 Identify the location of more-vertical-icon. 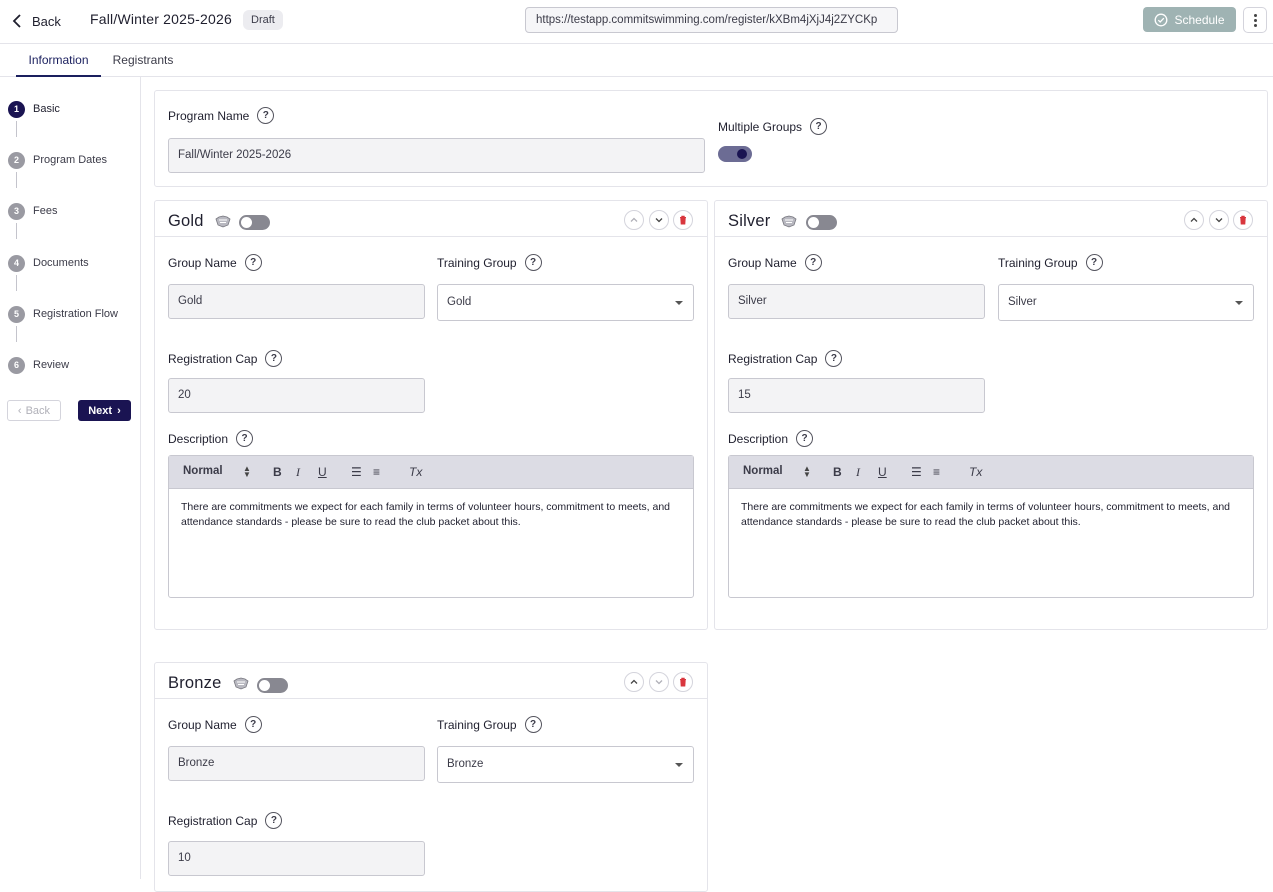
(1255, 15).